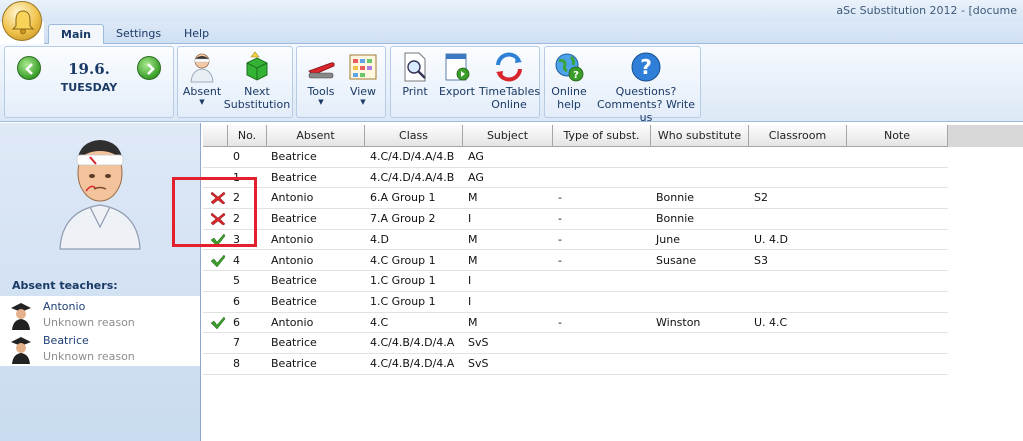  I want to click on column-header-classroom: Classroom, so click(798, 136).